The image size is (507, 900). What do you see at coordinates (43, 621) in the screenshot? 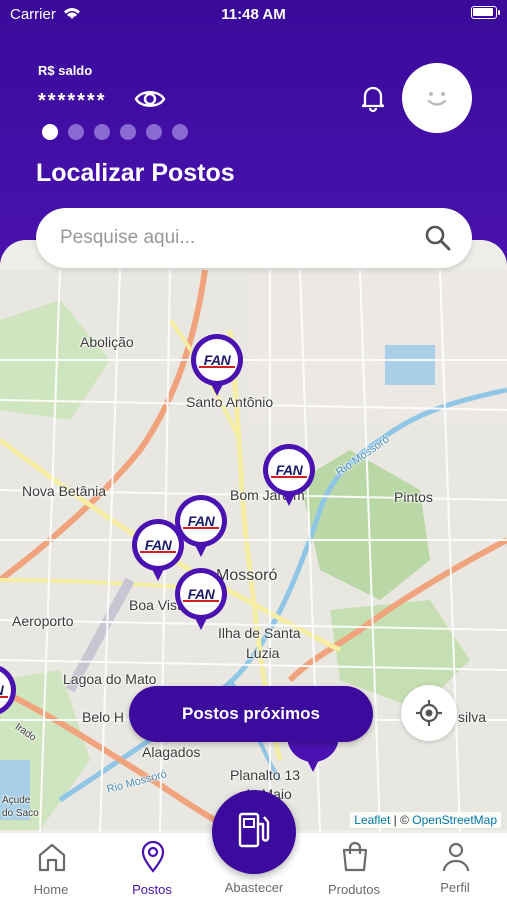
I see `map-label: Aeroporto` at bounding box center [43, 621].